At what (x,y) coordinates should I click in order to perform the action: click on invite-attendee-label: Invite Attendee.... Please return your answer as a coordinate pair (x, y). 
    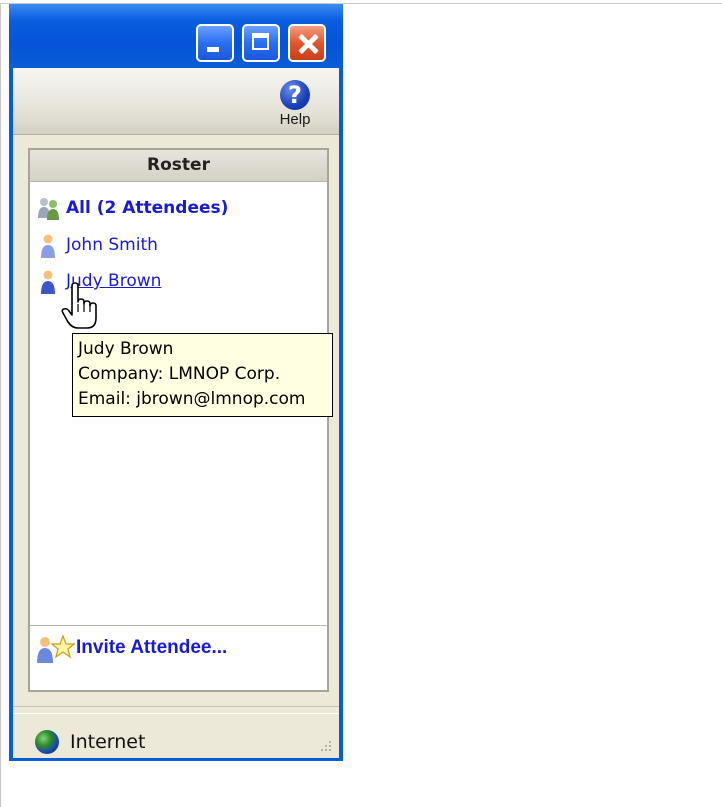
    Looking at the image, I should click on (152, 647).